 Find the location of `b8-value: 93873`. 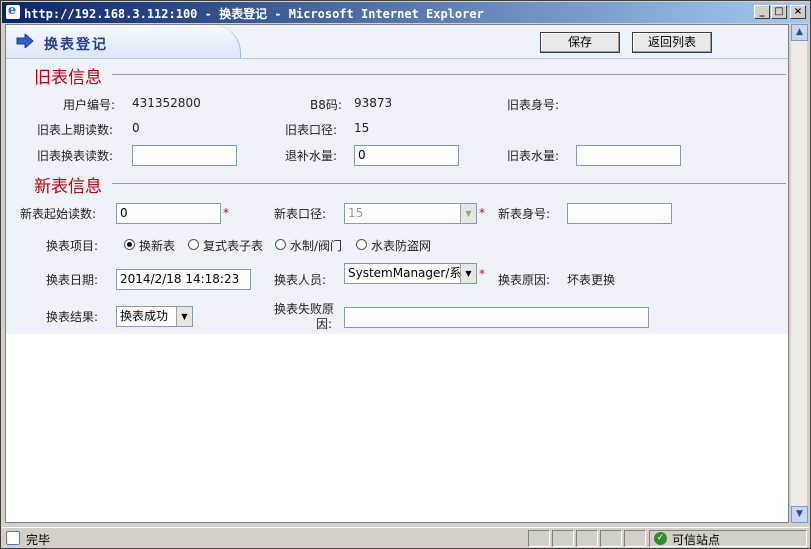

b8-value: 93873 is located at coordinates (373, 103).